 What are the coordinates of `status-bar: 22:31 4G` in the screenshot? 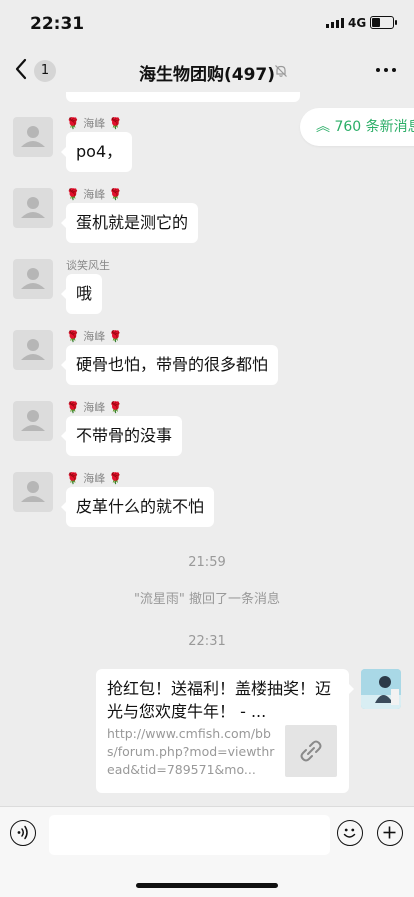 It's located at (207, 24).